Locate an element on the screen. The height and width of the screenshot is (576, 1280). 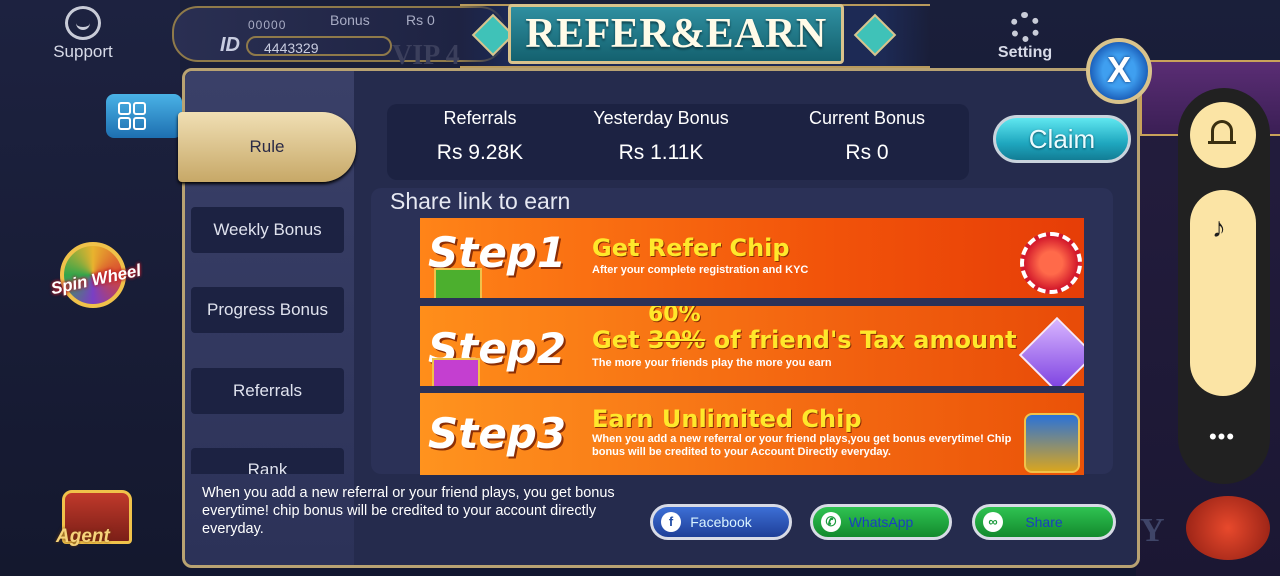
stat-yesterday-bonus: Yesterday Bonus Rs 1.11K is located at coordinates (661, 134).